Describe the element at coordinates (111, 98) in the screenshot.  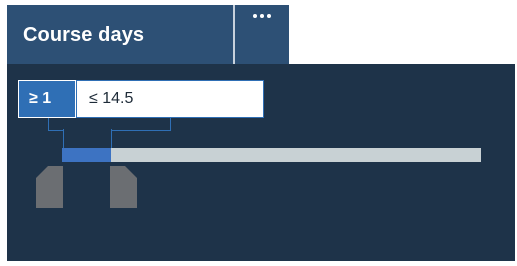
I see `max-value-label: ≤ 14.5` at that location.